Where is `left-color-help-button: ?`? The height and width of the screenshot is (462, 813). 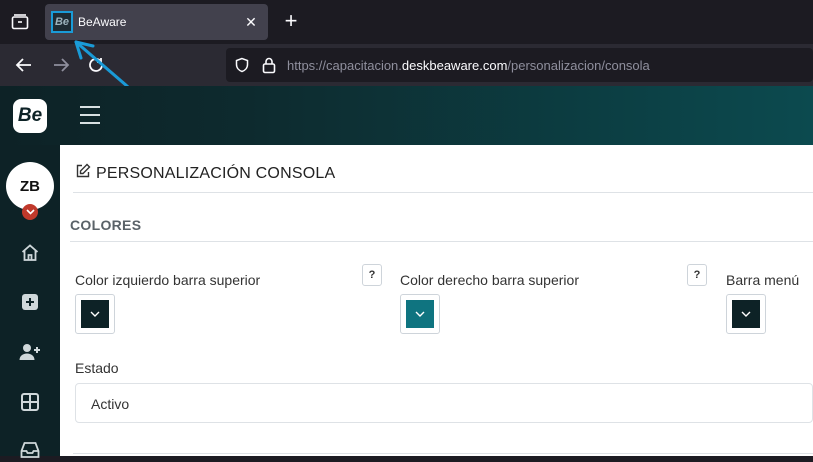
left-color-help-button: ? is located at coordinates (372, 275).